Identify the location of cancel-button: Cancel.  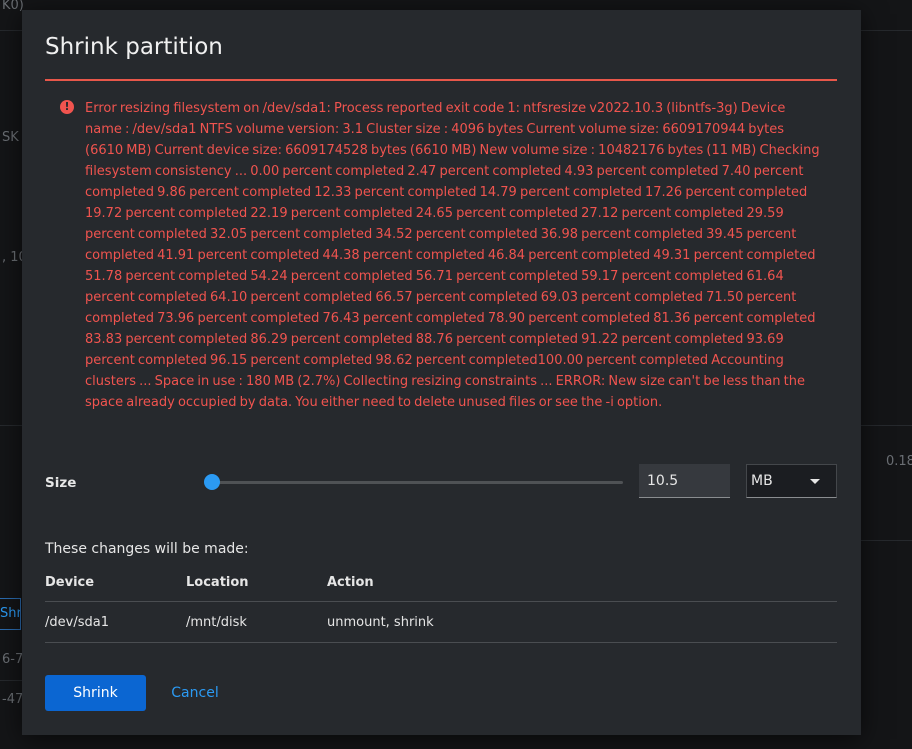
(195, 693).